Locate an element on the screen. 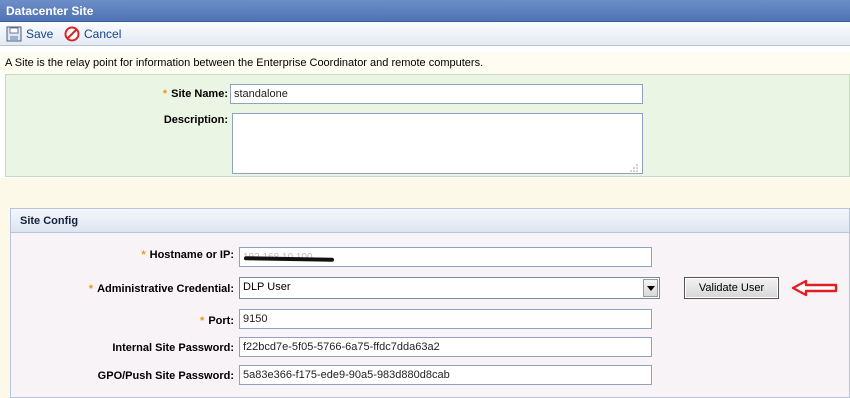  cancel-label: Cancel is located at coordinates (103, 34).